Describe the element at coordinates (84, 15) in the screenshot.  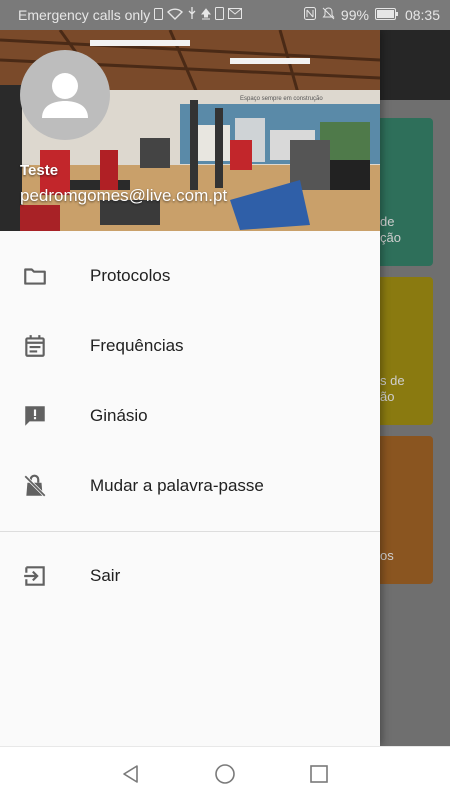
I see `carrier-text: Emergency calls only` at that location.